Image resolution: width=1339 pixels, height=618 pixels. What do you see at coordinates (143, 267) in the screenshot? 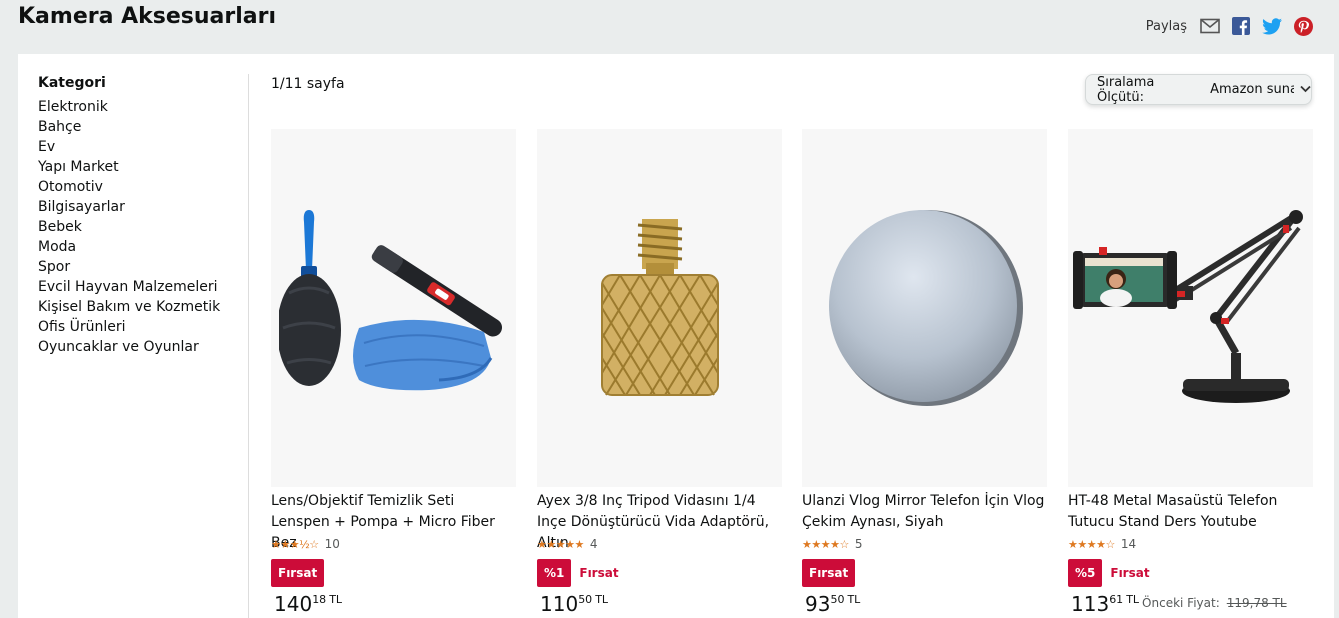
I see `sidebar-item-spor: Spor` at bounding box center [143, 267].